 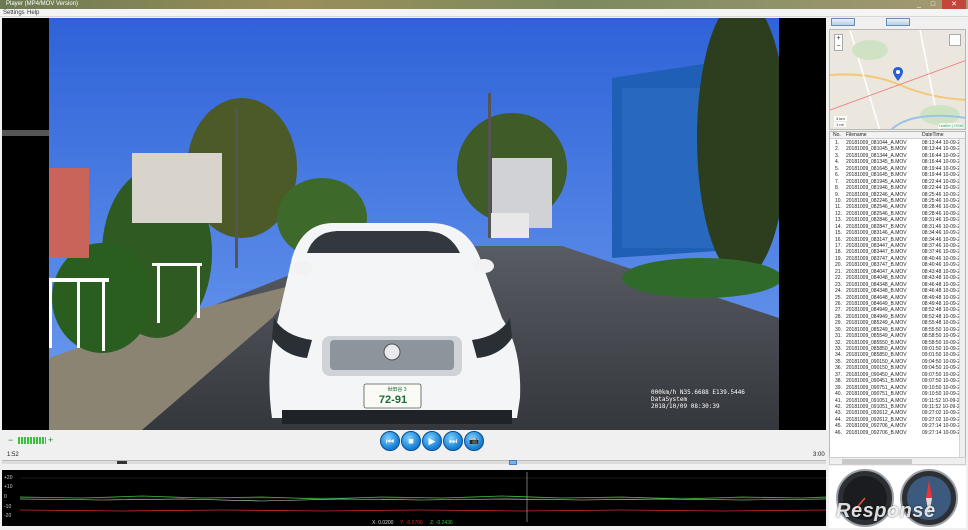 I want to click on volume-down-button: −, so click(x=10, y=440).